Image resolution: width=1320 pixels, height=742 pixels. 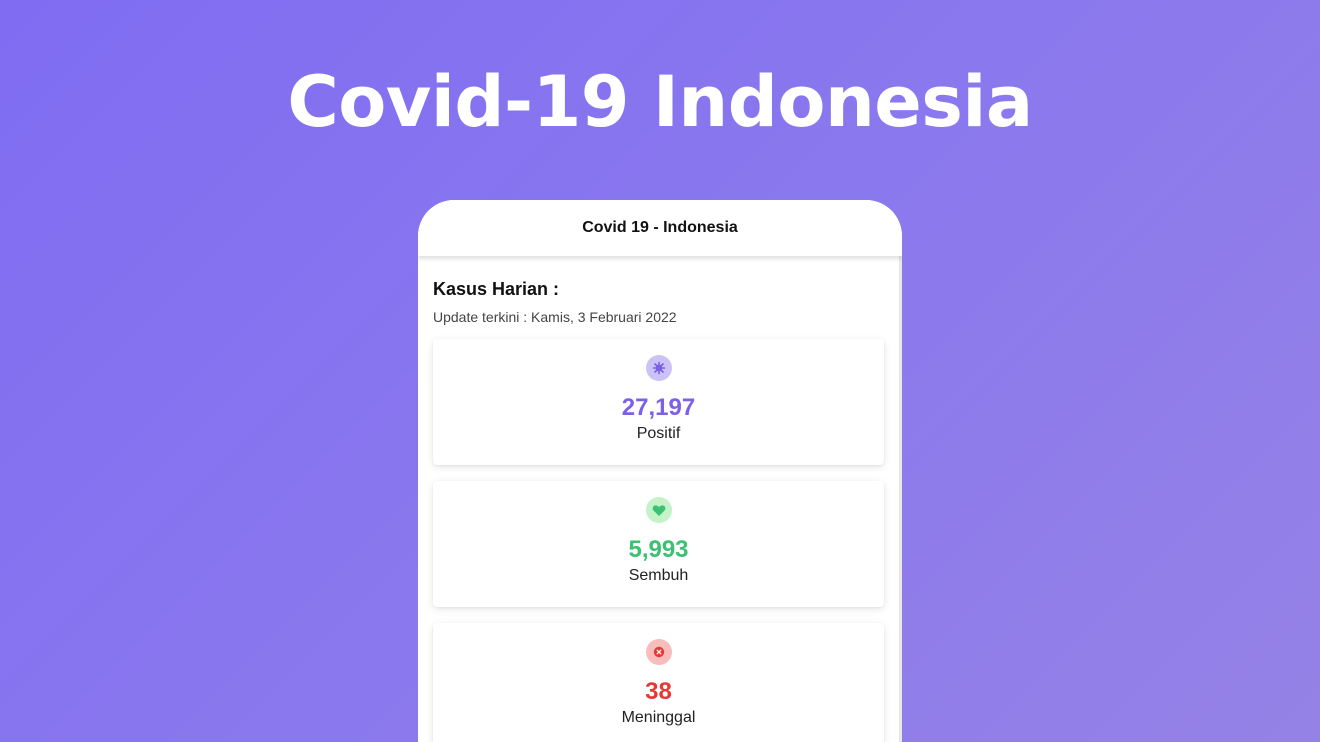 What do you see at coordinates (658, 433) in the screenshot?
I see `stat-label-positif: Positif` at bounding box center [658, 433].